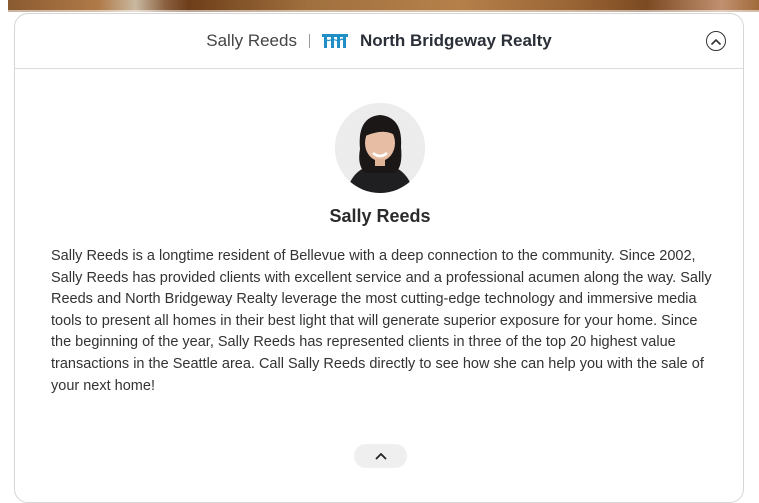 The image size is (759, 503). I want to click on header-separator, so click(309, 41).